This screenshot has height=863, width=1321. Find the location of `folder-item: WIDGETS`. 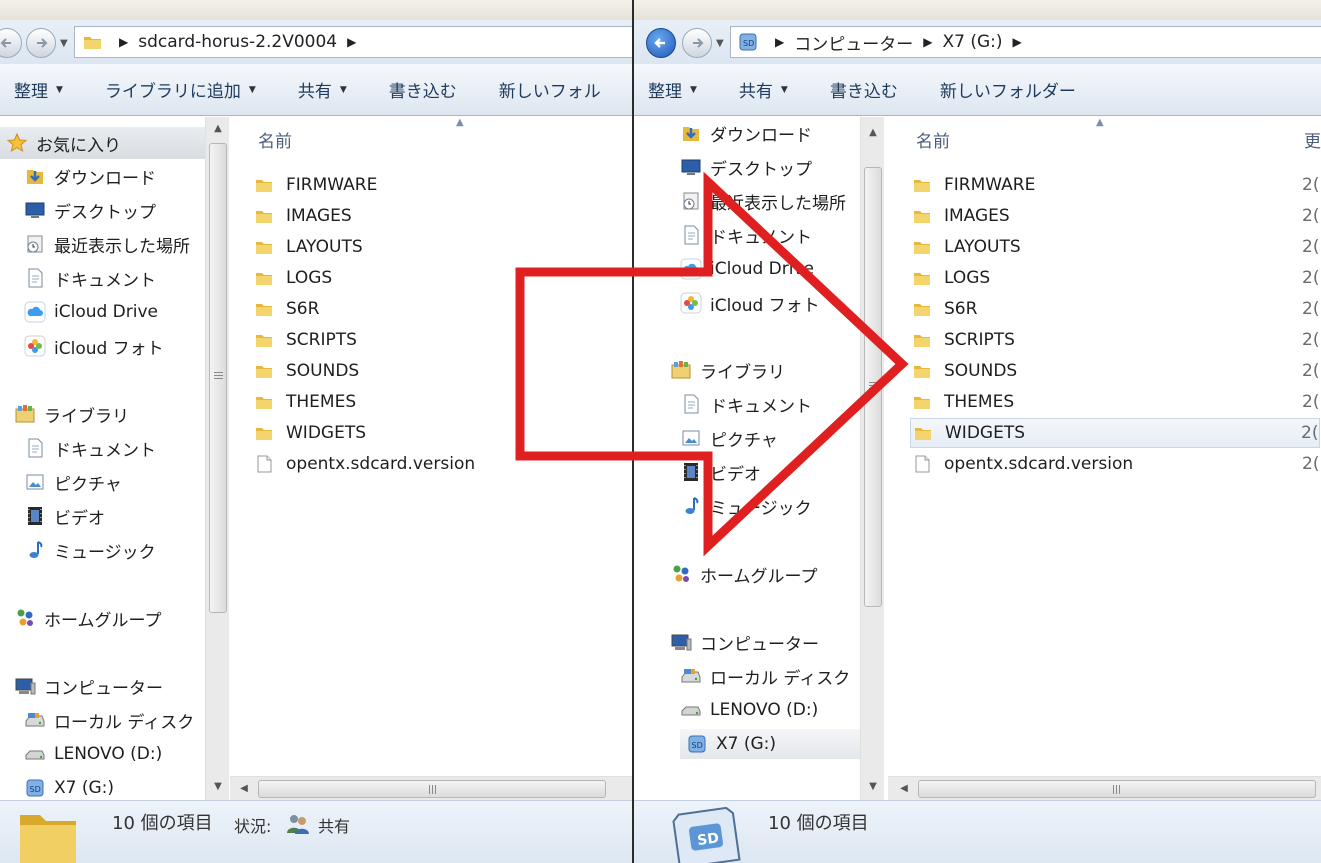

folder-item: WIDGETS is located at coordinates (310, 433).